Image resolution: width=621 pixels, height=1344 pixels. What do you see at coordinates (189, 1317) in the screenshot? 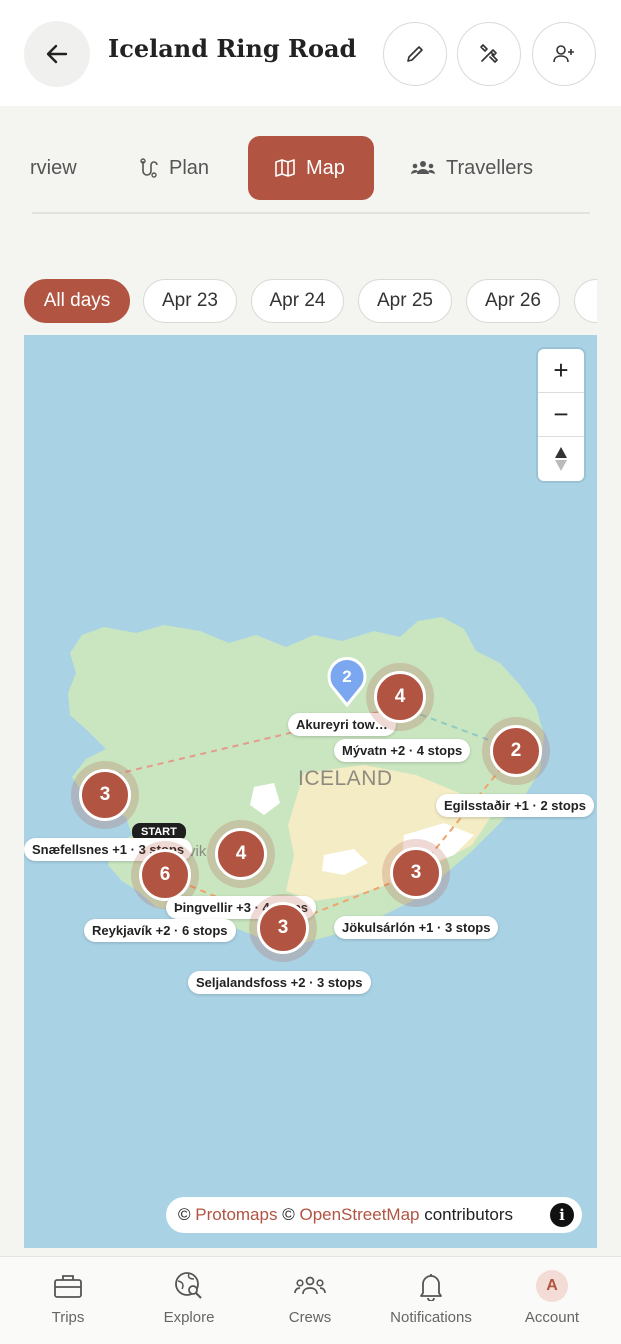
I see `nav-explore-label: Explore` at bounding box center [189, 1317].